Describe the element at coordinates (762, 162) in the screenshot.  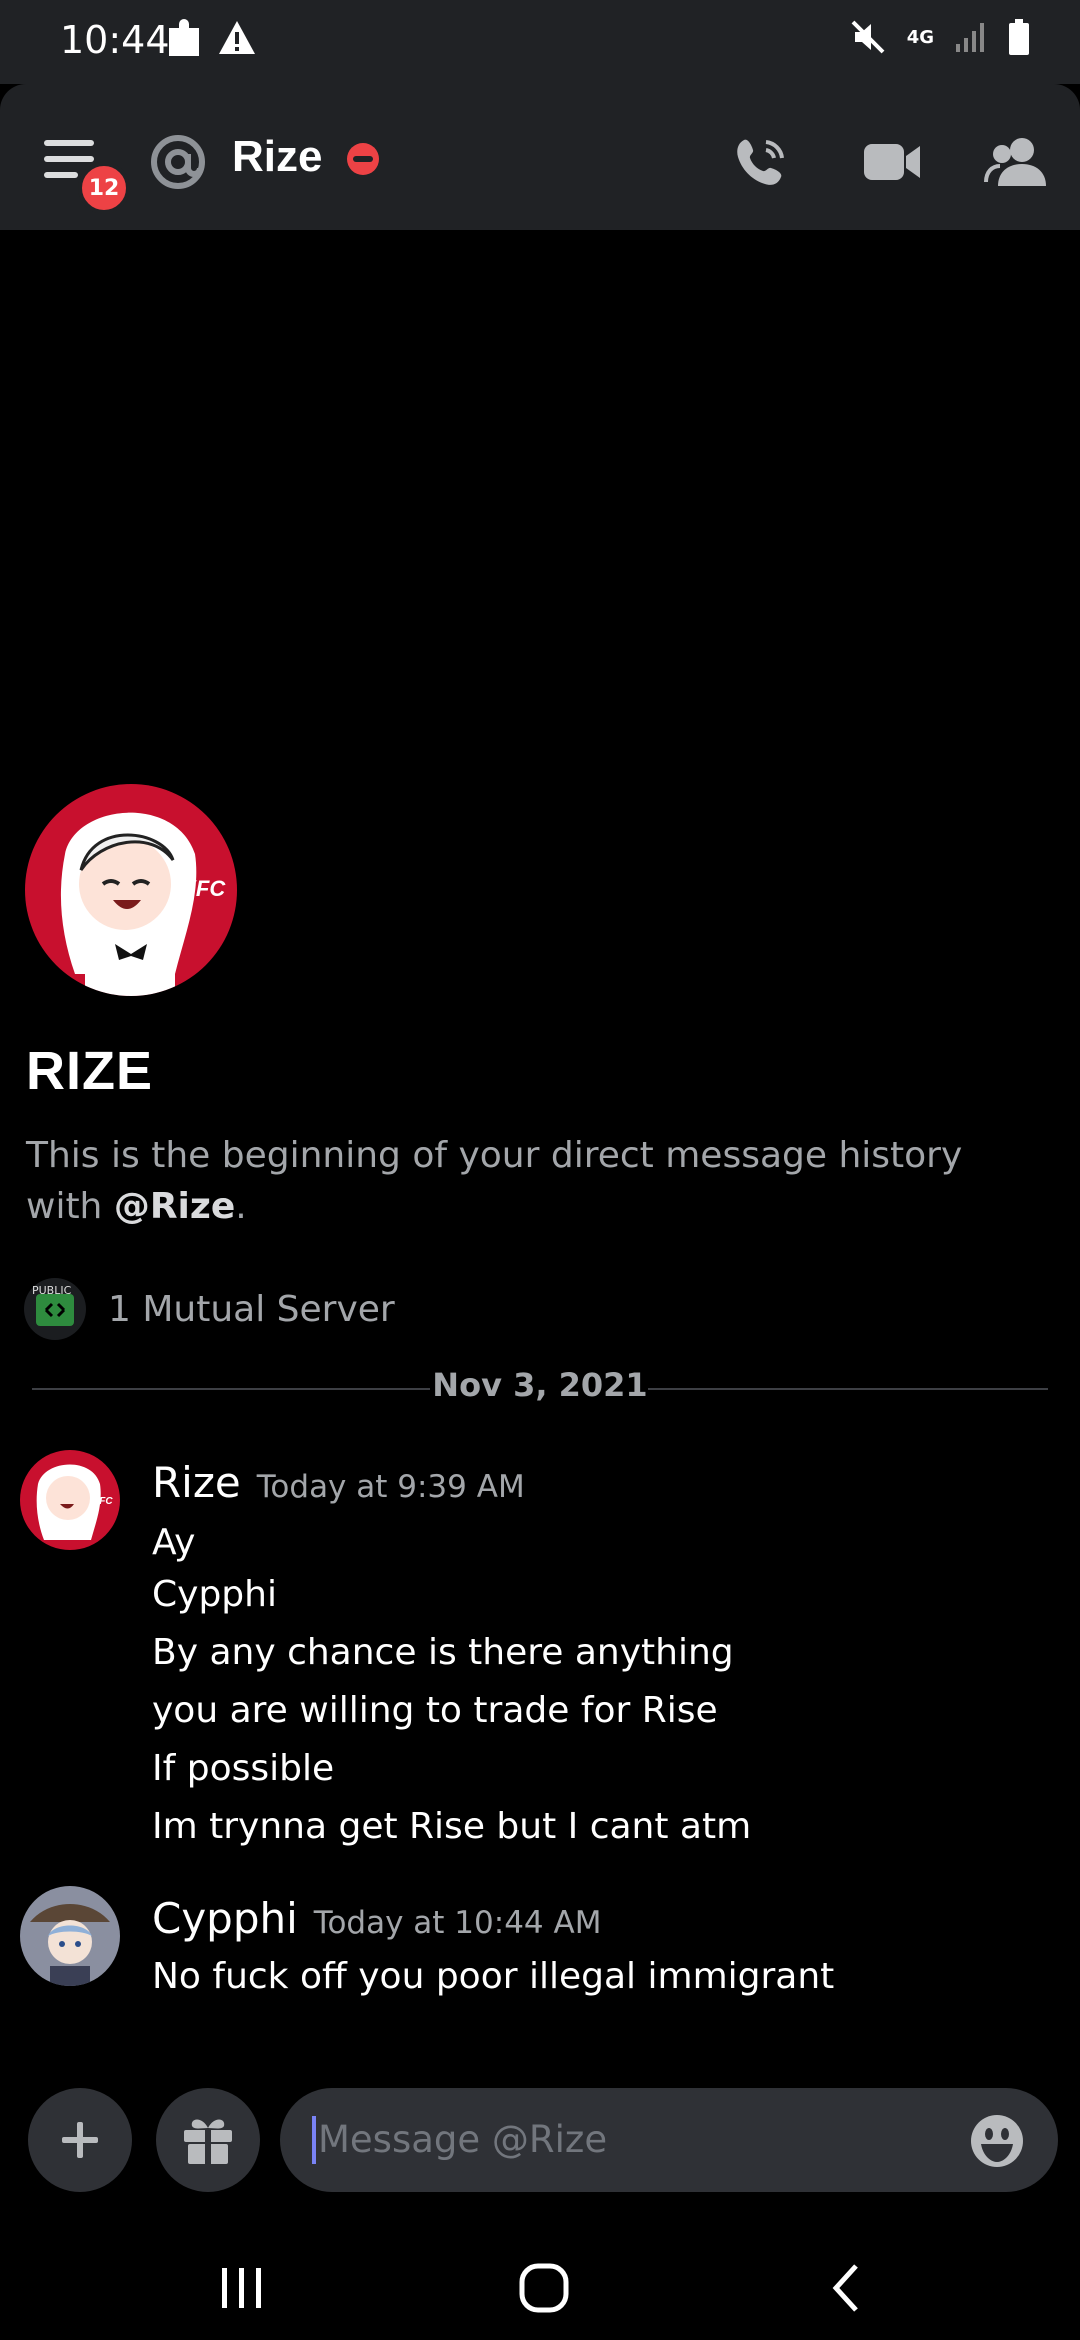
I see `voice-call-icon` at that location.